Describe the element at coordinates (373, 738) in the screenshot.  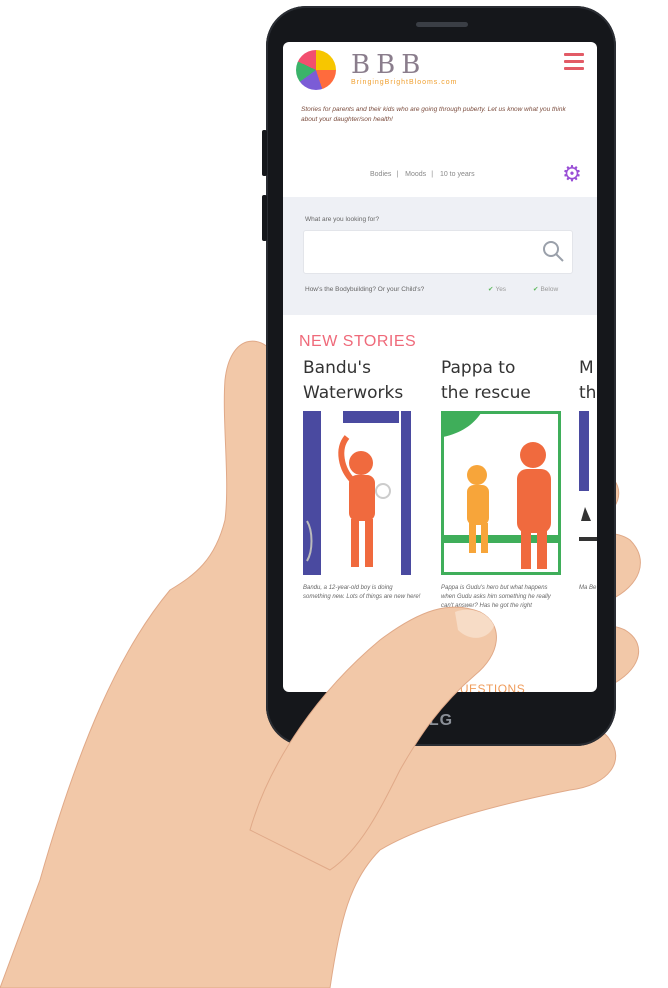
I see `thumb` at that location.